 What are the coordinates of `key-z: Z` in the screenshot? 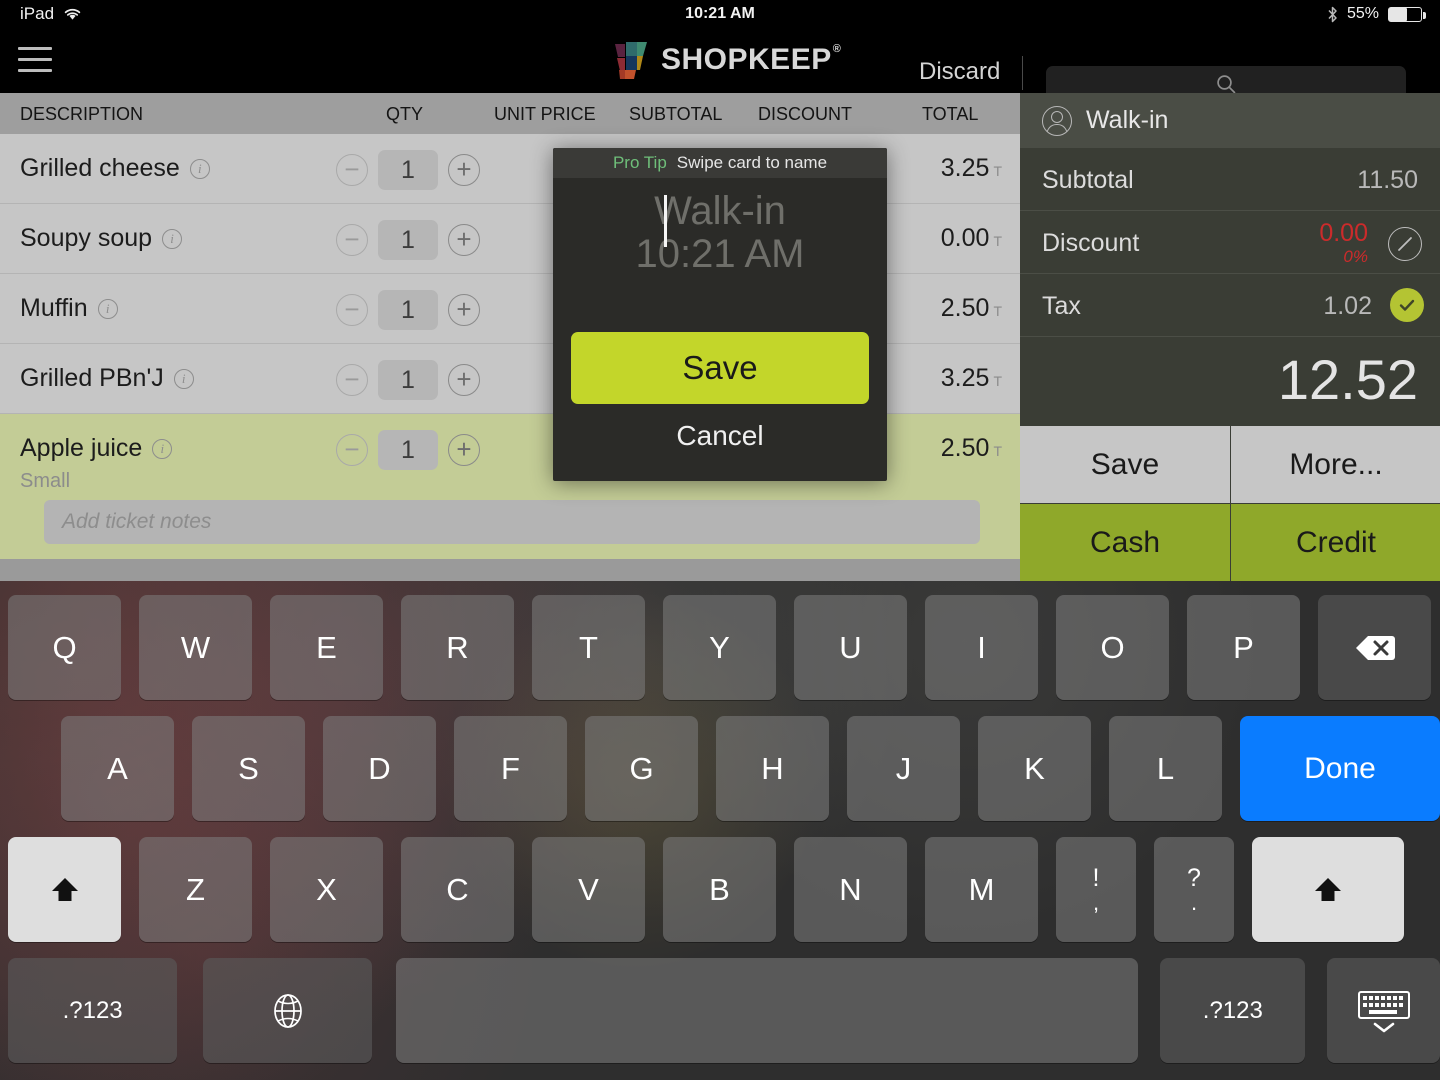 It's located at (195, 889).